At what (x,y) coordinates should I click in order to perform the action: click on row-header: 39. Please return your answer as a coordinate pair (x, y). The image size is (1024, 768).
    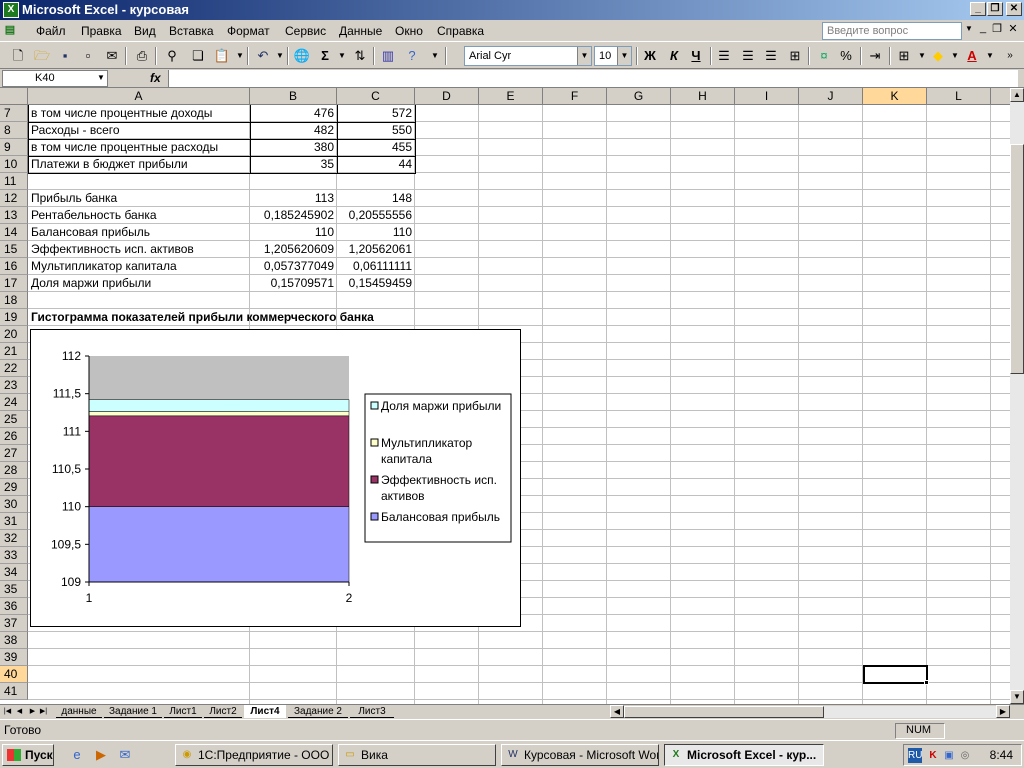
    Looking at the image, I should click on (14, 657).